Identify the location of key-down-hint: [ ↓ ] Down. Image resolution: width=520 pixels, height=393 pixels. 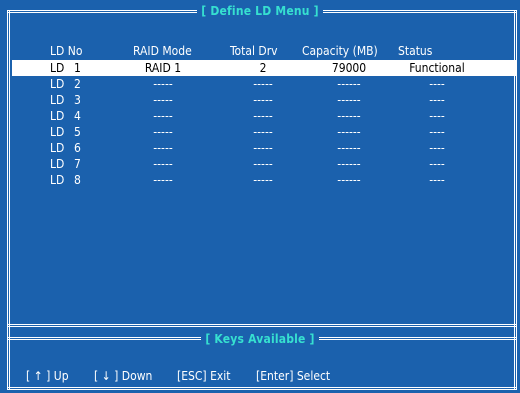
(123, 376).